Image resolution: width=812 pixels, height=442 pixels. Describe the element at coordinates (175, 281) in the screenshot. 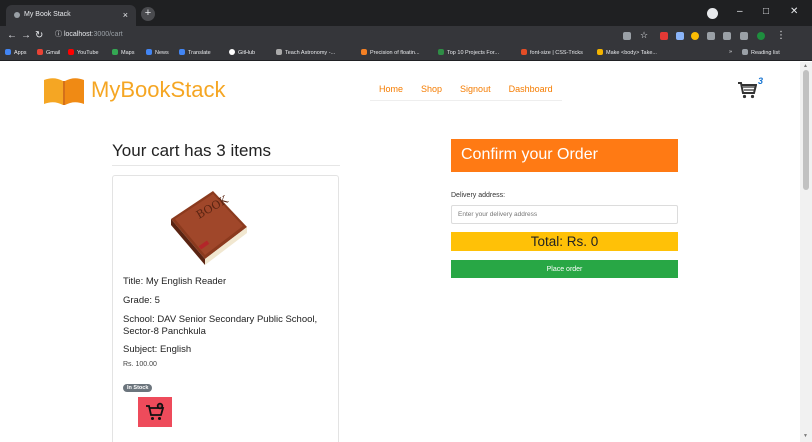

I see `item-title: Title: My English Reader` at that location.